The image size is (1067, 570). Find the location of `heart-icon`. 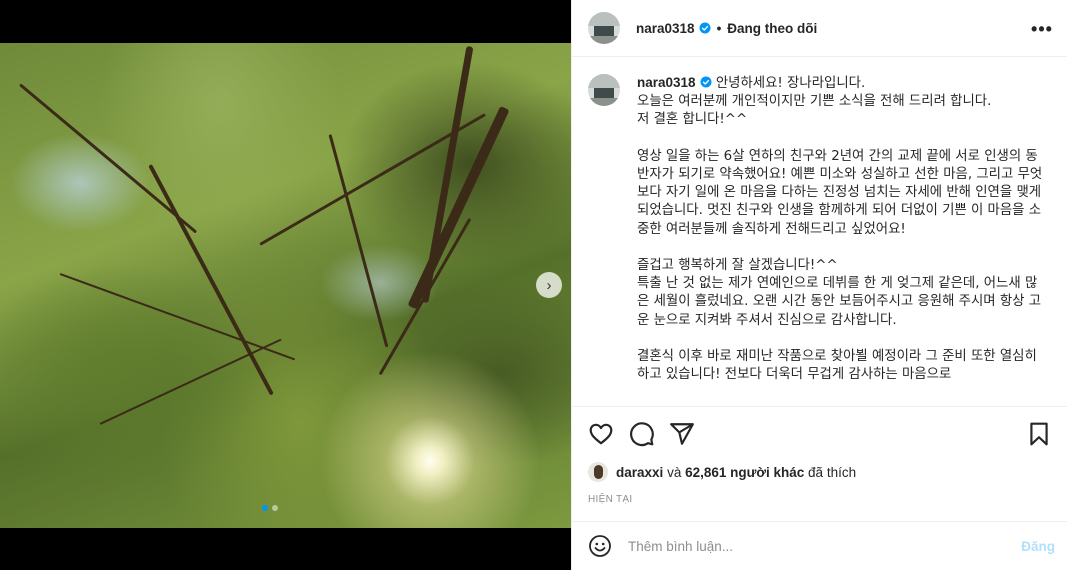

heart-icon is located at coordinates (601, 434).